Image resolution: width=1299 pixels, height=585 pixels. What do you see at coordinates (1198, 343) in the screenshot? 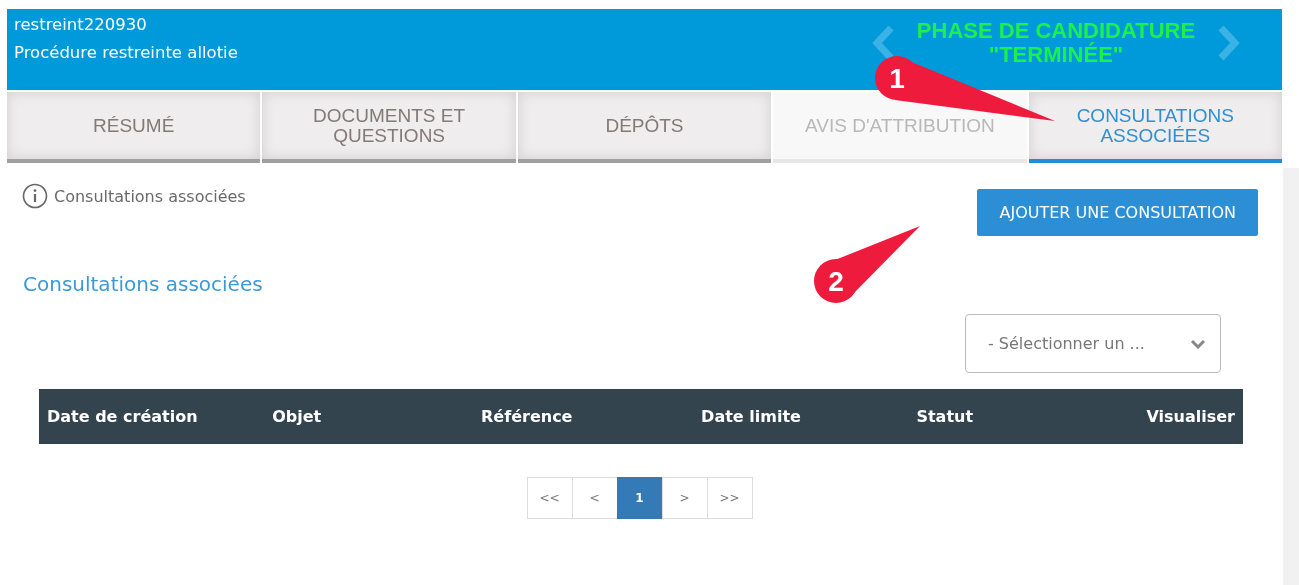
I see `chevron-down-icon` at bounding box center [1198, 343].